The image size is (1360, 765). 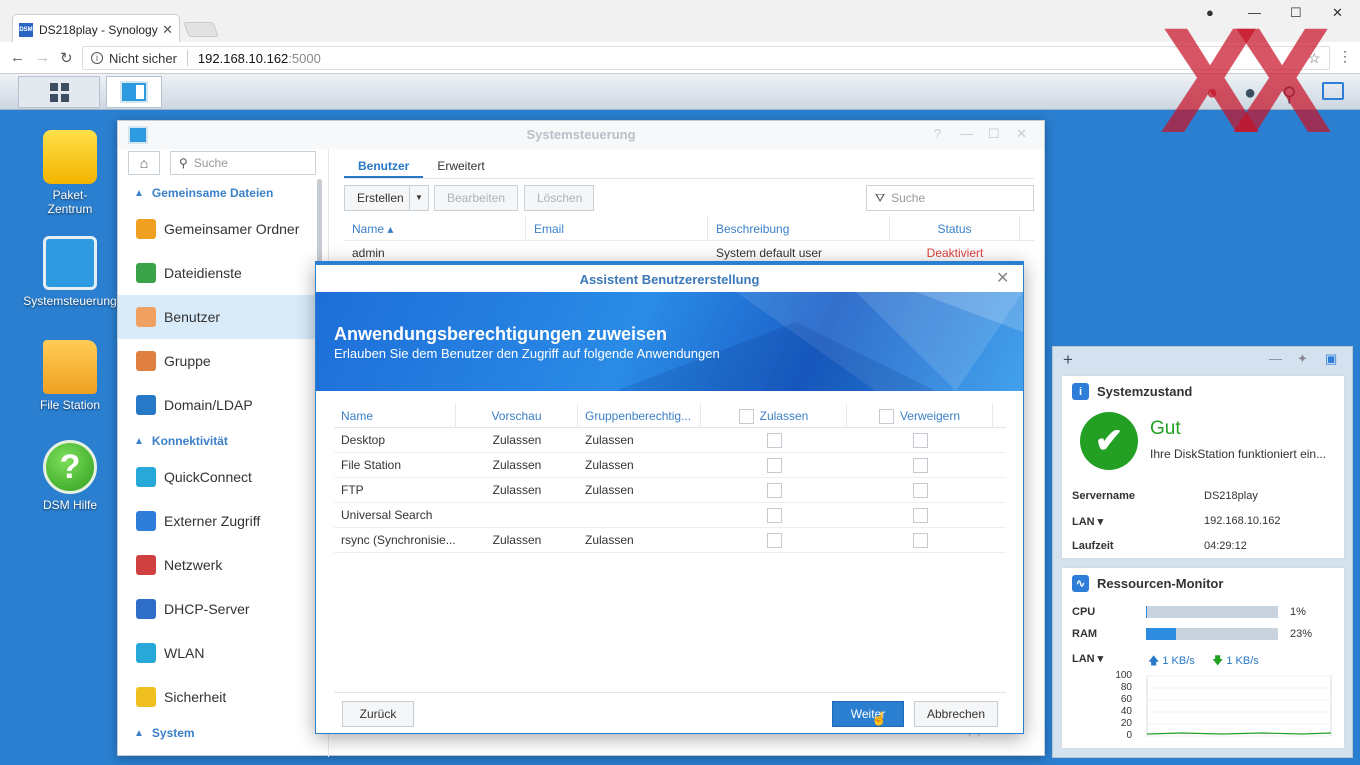 What do you see at coordinates (139, 733) in the screenshot?
I see `chevron-up-icon: ▲` at bounding box center [139, 733].